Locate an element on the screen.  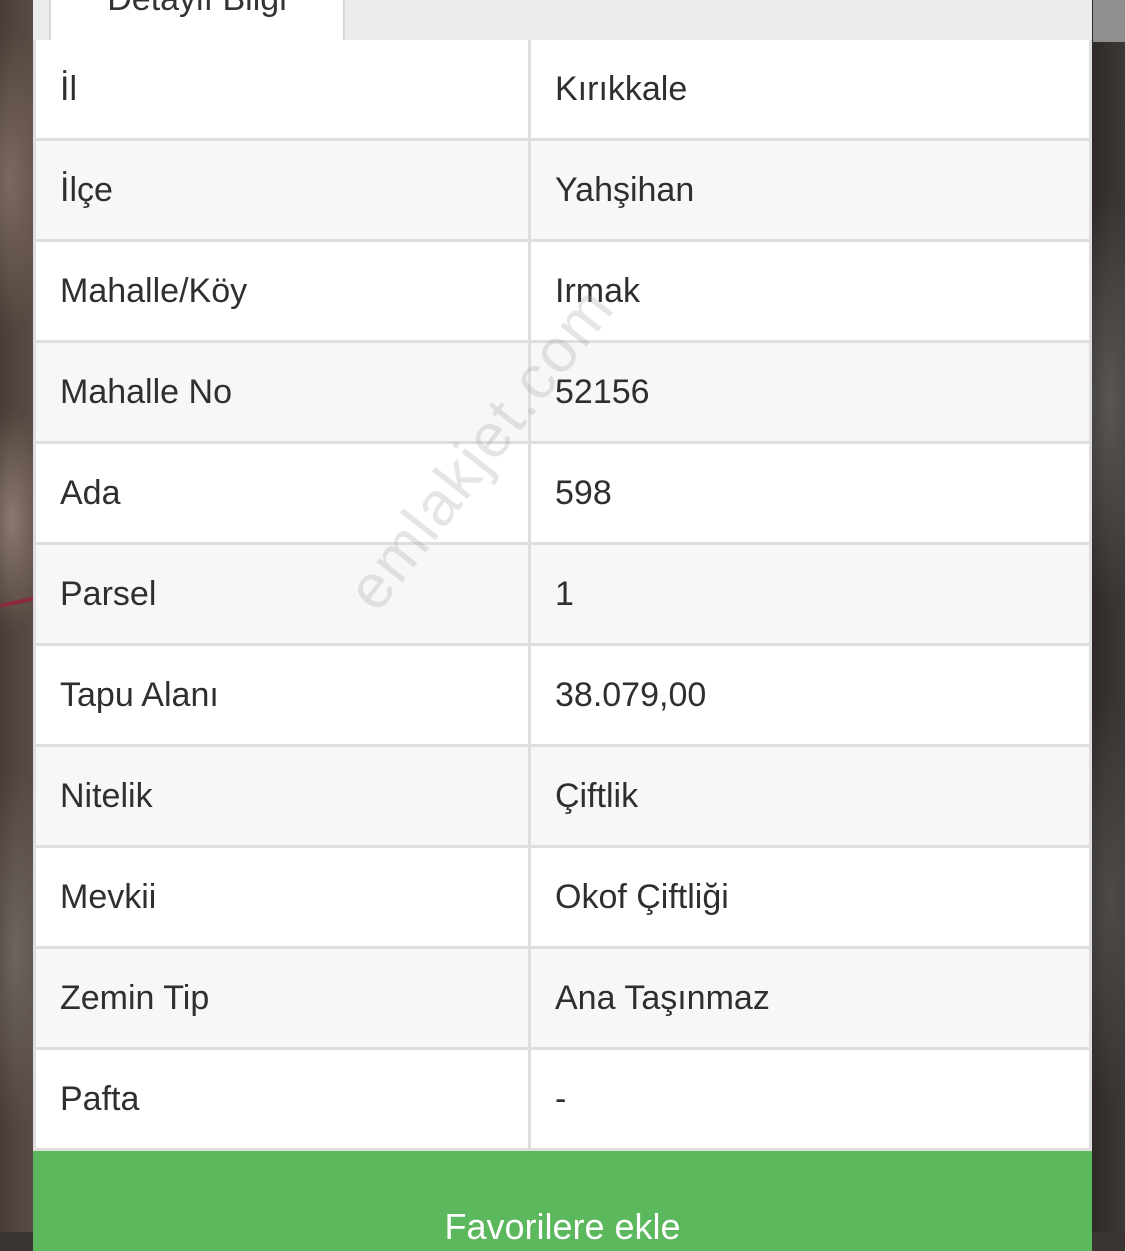
row-key: Nitelik is located at coordinates (282, 797).